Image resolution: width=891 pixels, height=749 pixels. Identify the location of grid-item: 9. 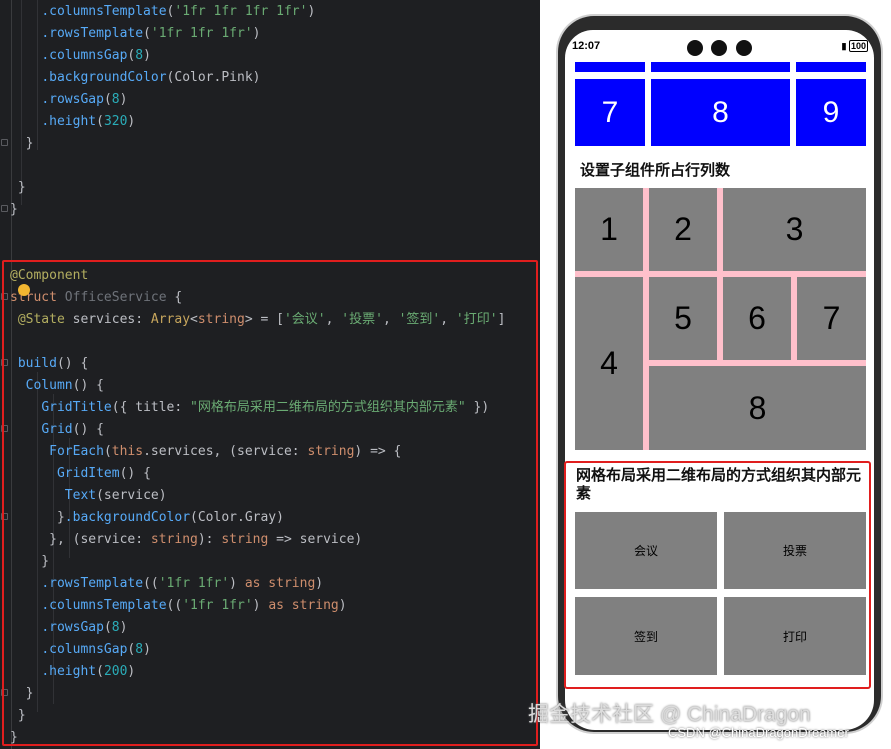
(831, 112).